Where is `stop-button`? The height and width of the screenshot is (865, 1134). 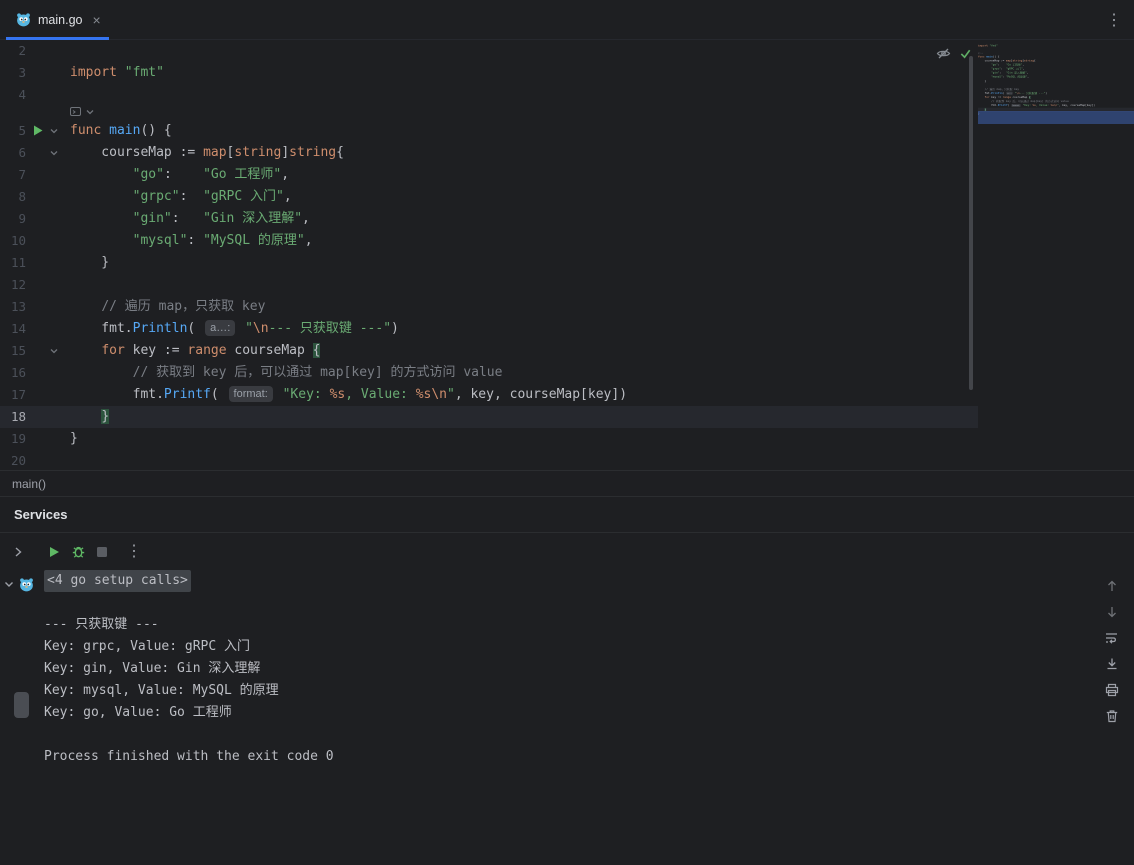
stop-button is located at coordinates (102, 552).